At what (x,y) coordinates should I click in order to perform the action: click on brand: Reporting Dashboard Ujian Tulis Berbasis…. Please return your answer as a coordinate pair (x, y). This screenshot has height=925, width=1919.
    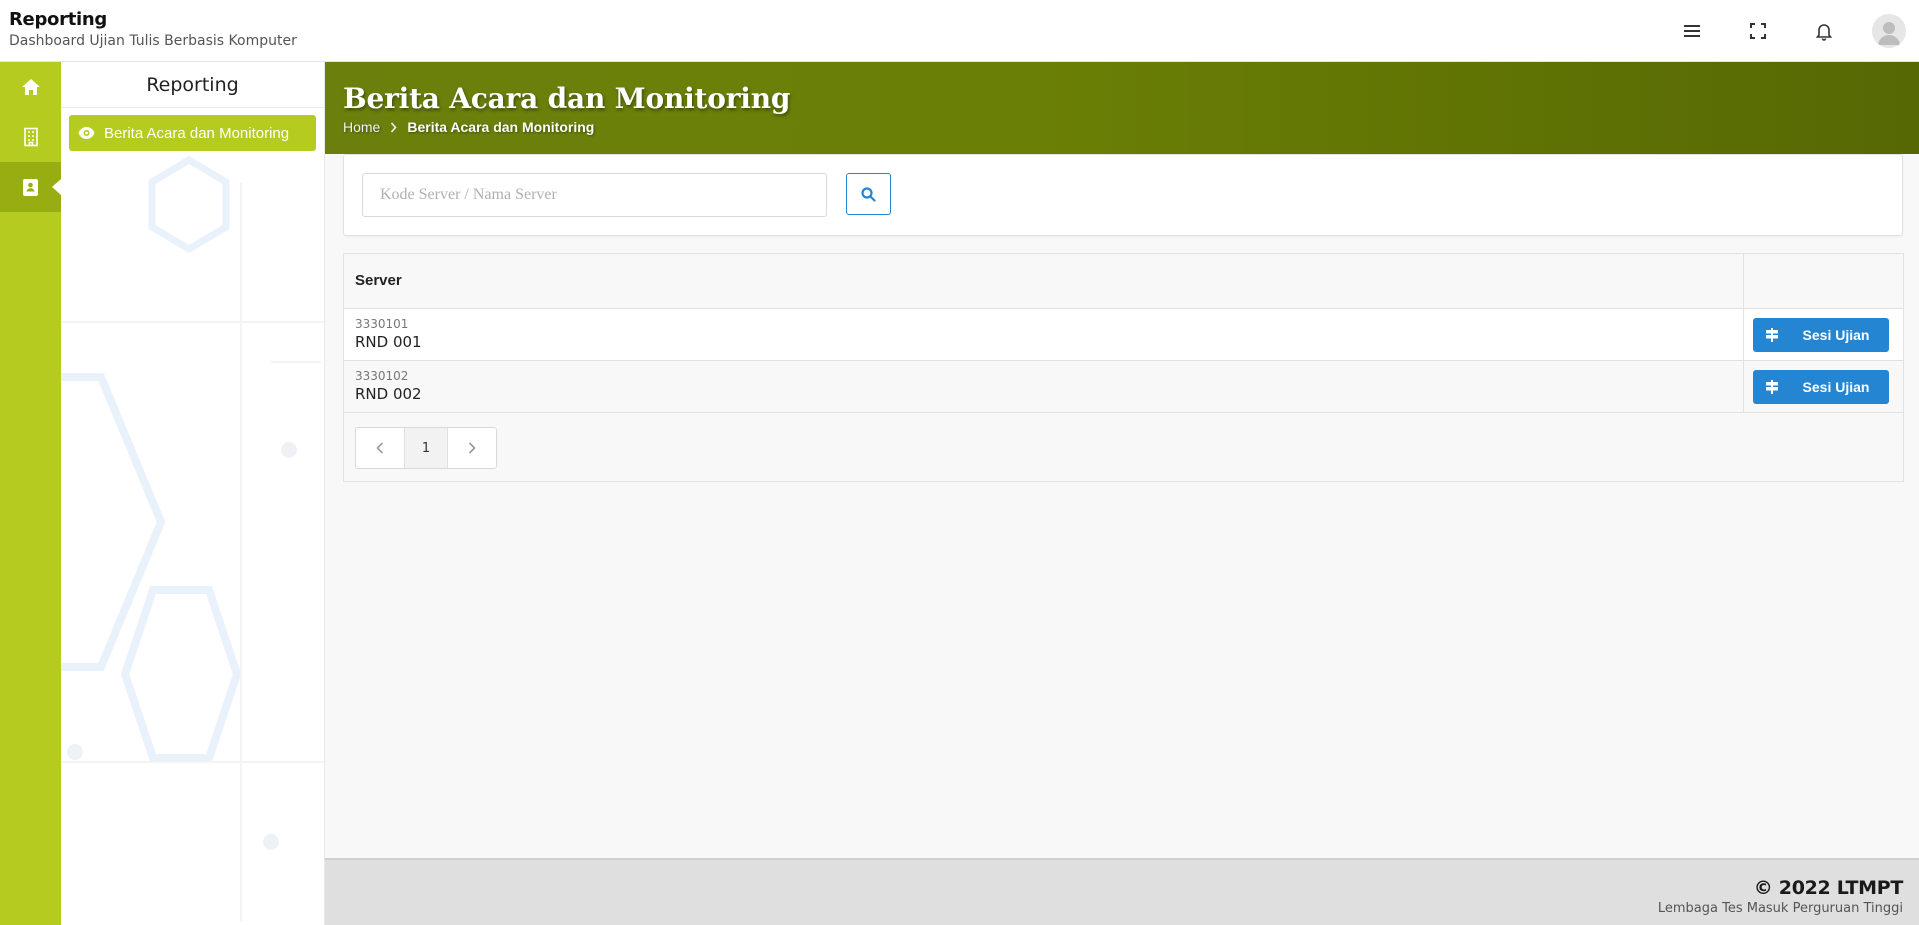
    Looking at the image, I should click on (153, 29).